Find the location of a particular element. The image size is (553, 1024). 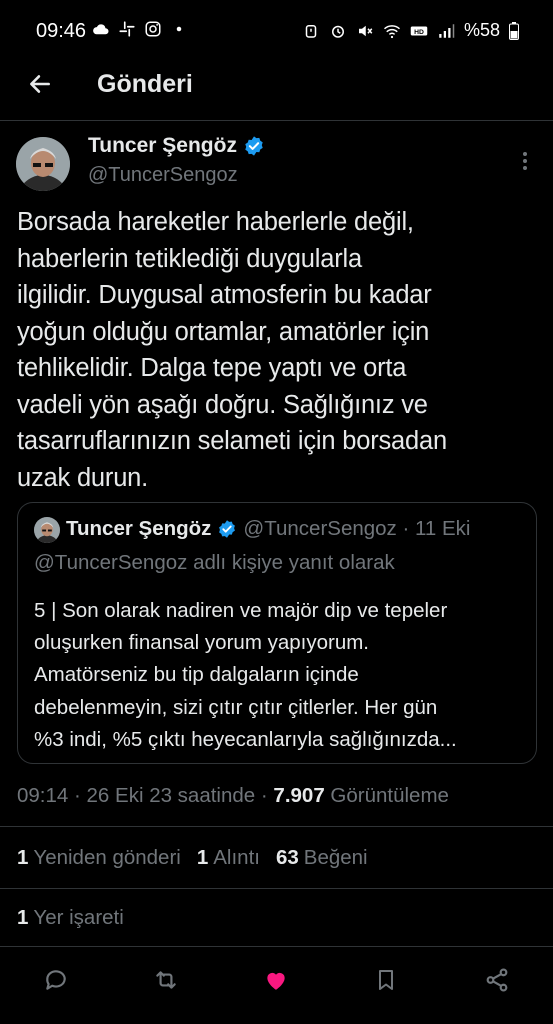

status-time: 09:46 is located at coordinates (61, 31).